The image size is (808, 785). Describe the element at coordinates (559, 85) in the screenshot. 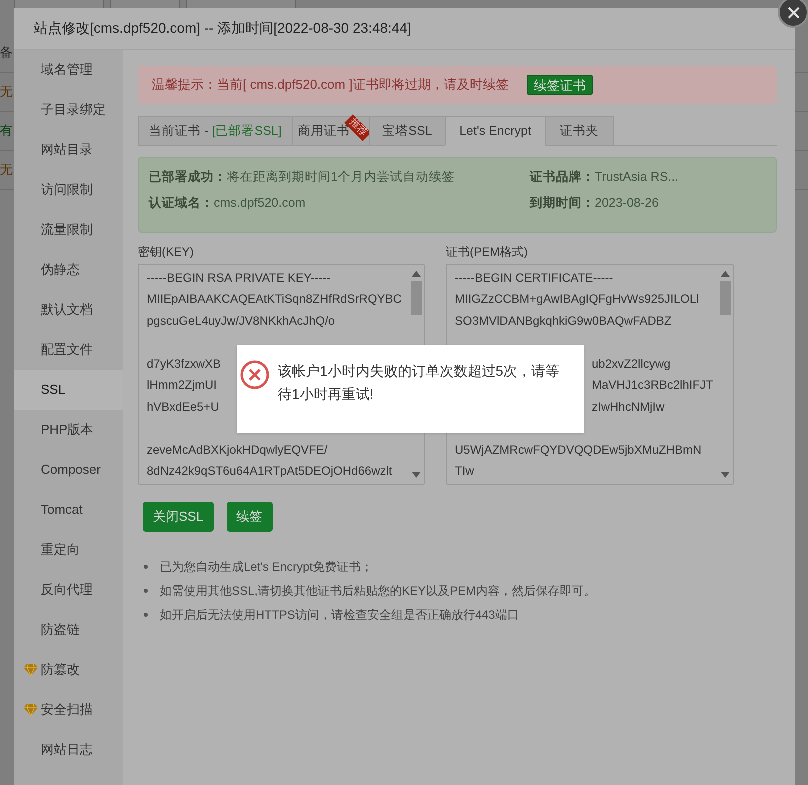

I see `renew-certificate-button: 续签证书` at that location.